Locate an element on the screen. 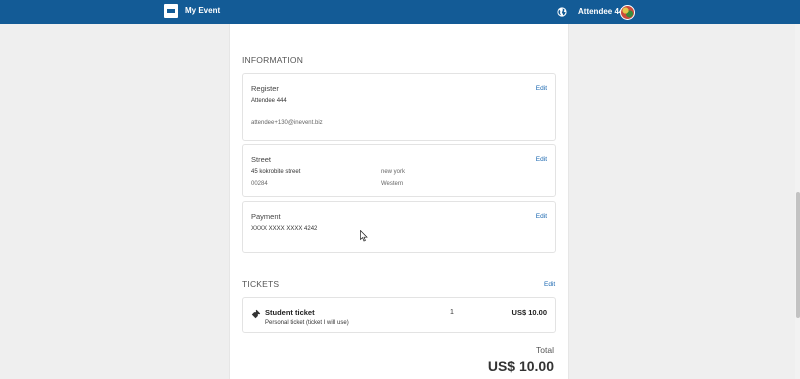  payment-title: Payment is located at coordinates (266, 216).